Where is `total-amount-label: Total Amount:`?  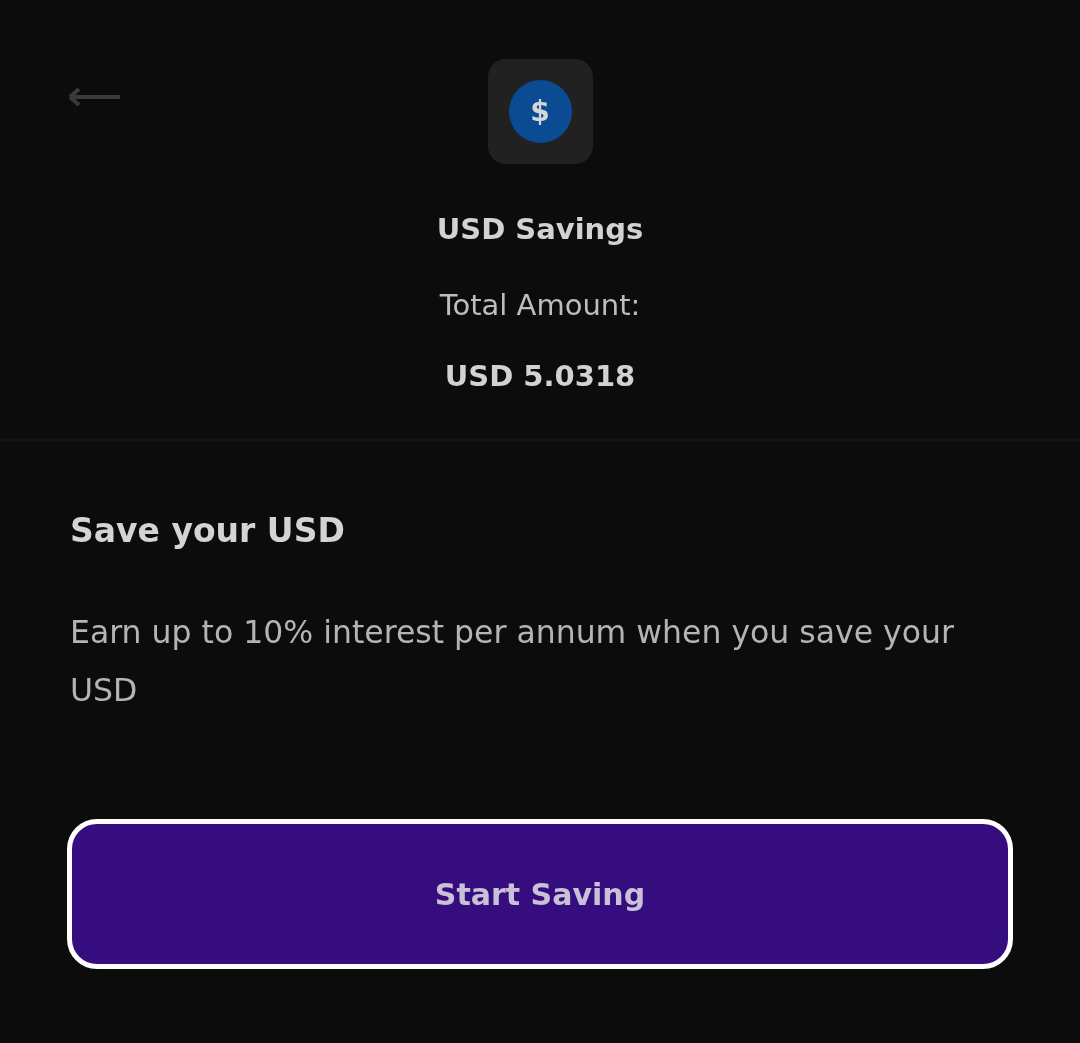 total-amount-label: Total Amount: is located at coordinates (540, 305).